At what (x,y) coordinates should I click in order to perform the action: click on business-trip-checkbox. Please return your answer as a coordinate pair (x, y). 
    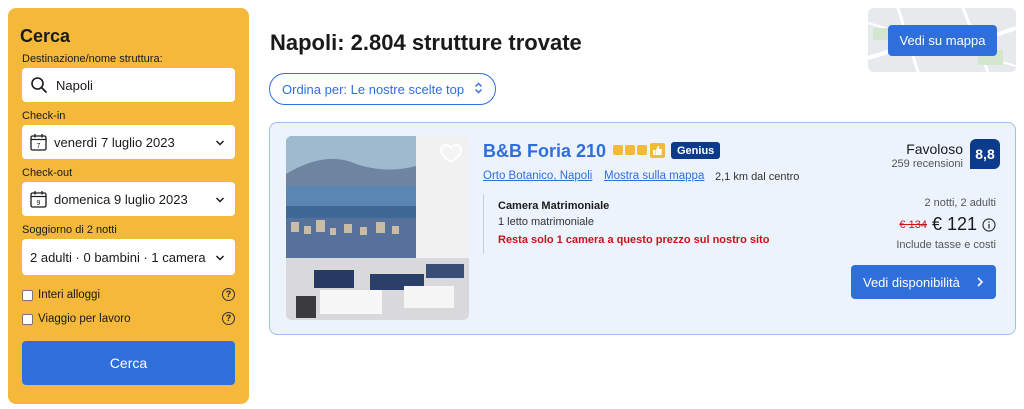
    Looking at the image, I should click on (27, 319).